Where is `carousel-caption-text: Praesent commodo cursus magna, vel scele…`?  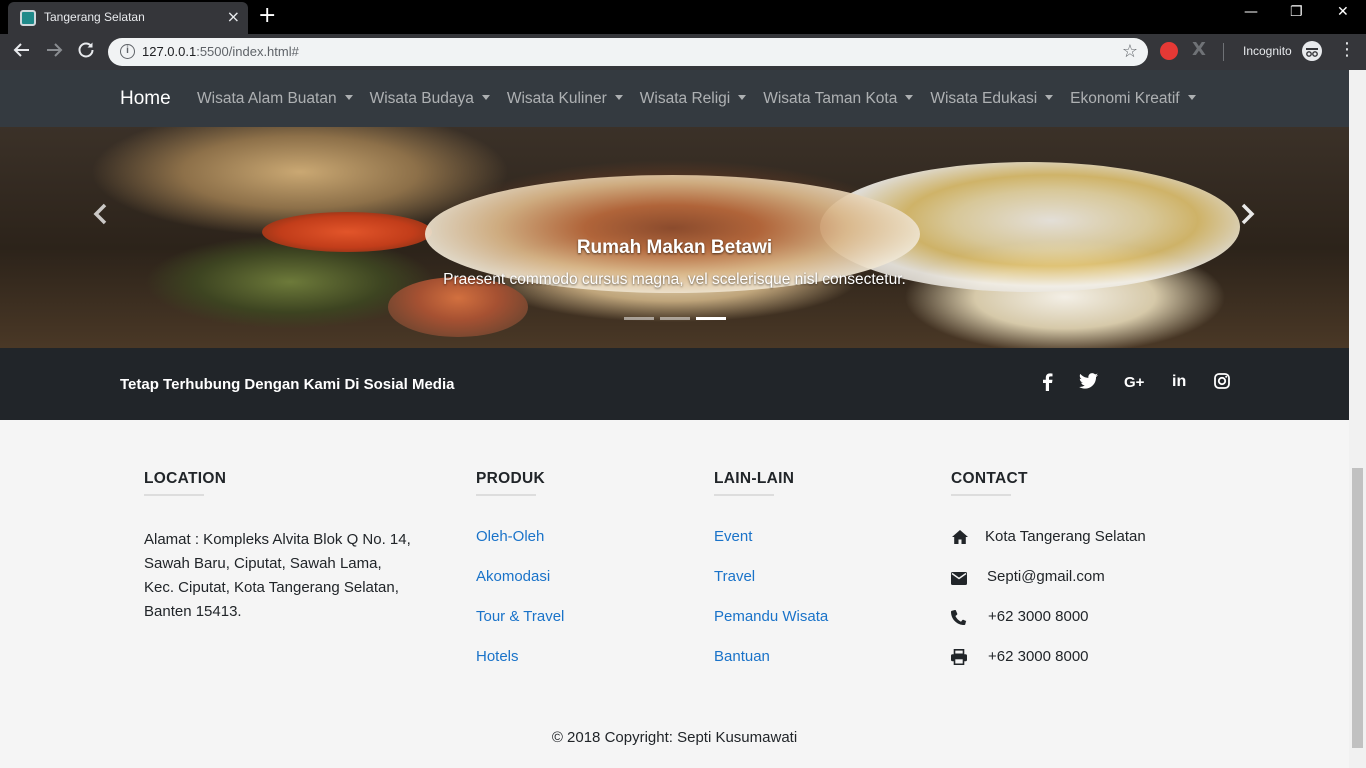
carousel-caption-text: Praesent commodo cursus magna, vel scele… is located at coordinates (674, 279).